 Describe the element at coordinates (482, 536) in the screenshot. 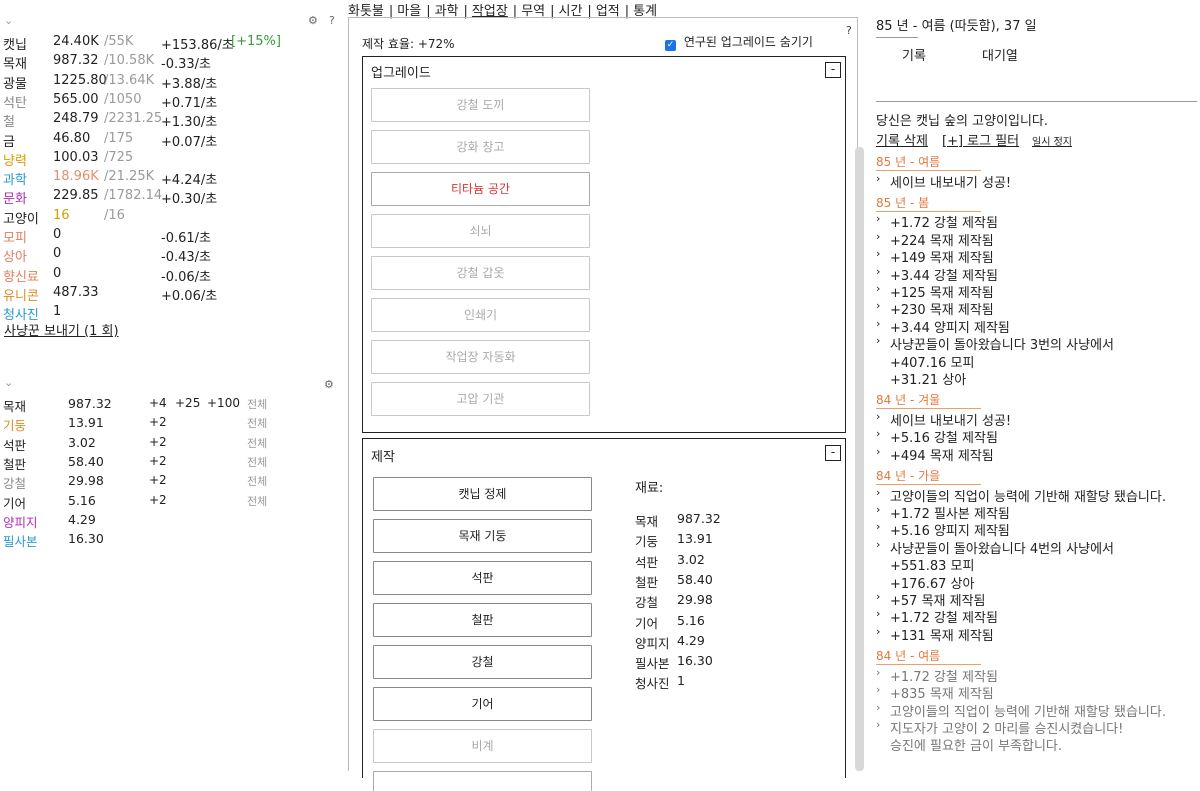

I see `craft-button: 목재 기둥` at that location.